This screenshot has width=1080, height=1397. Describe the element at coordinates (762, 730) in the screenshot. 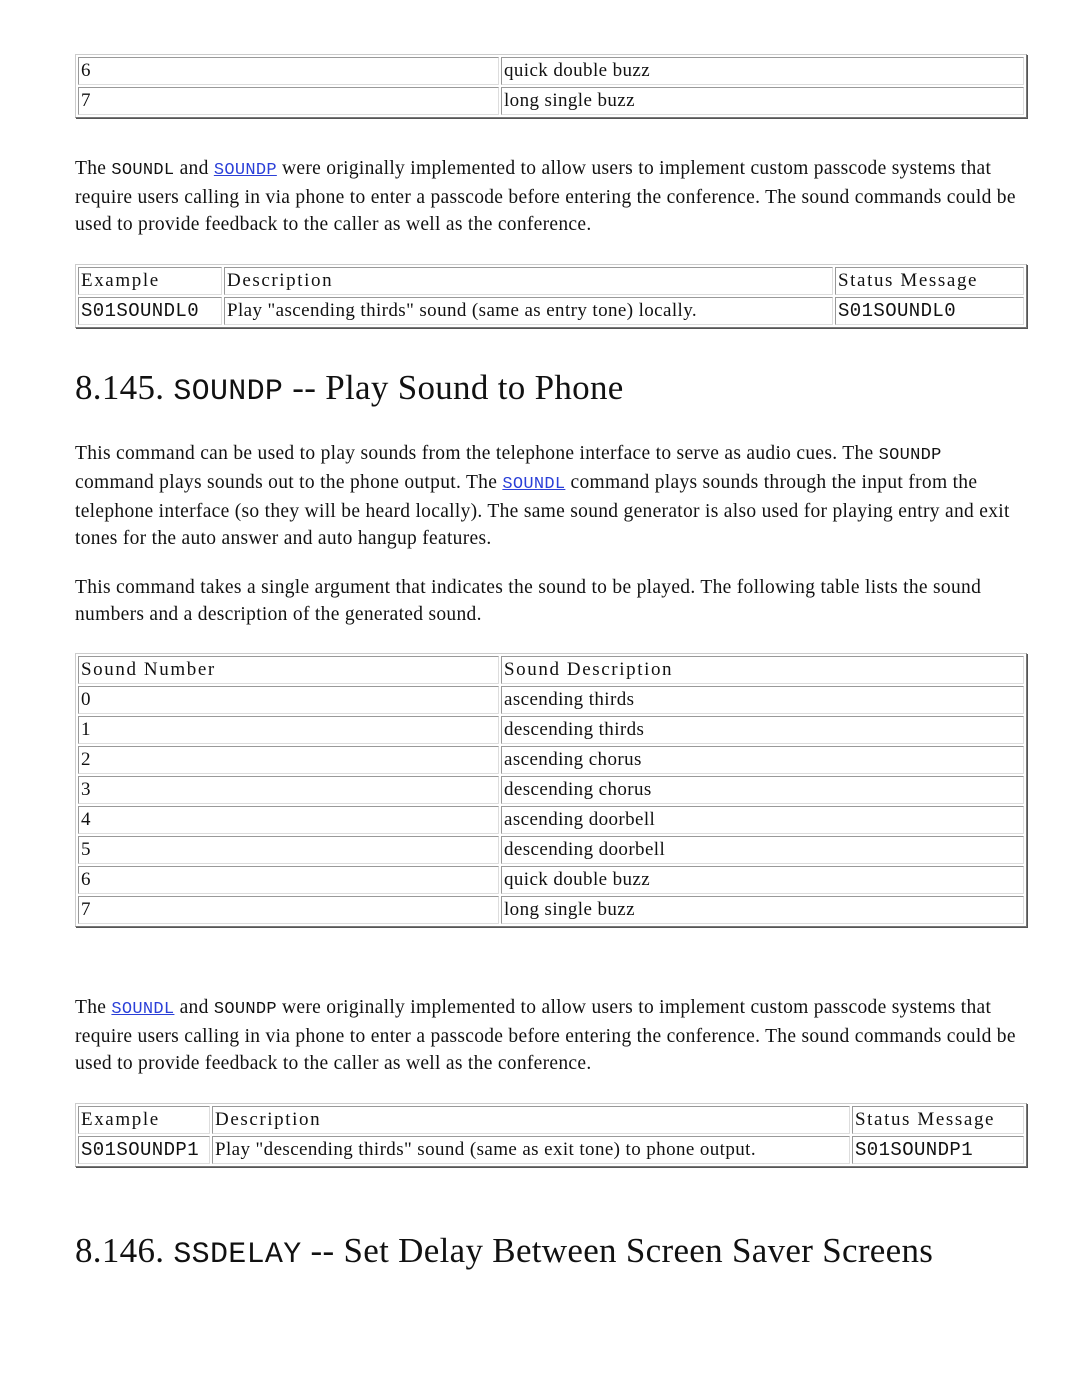

I see `sound-description-cell: descending thirds` at that location.